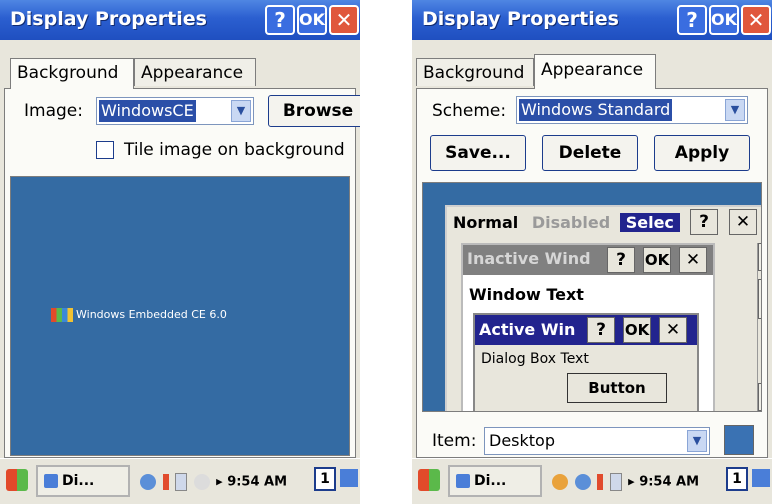 Image resolution: width=772 pixels, height=504 pixels. Describe the element at coordinates (105, 150) in the screenshot. I see `tile-checkbox` at that location.